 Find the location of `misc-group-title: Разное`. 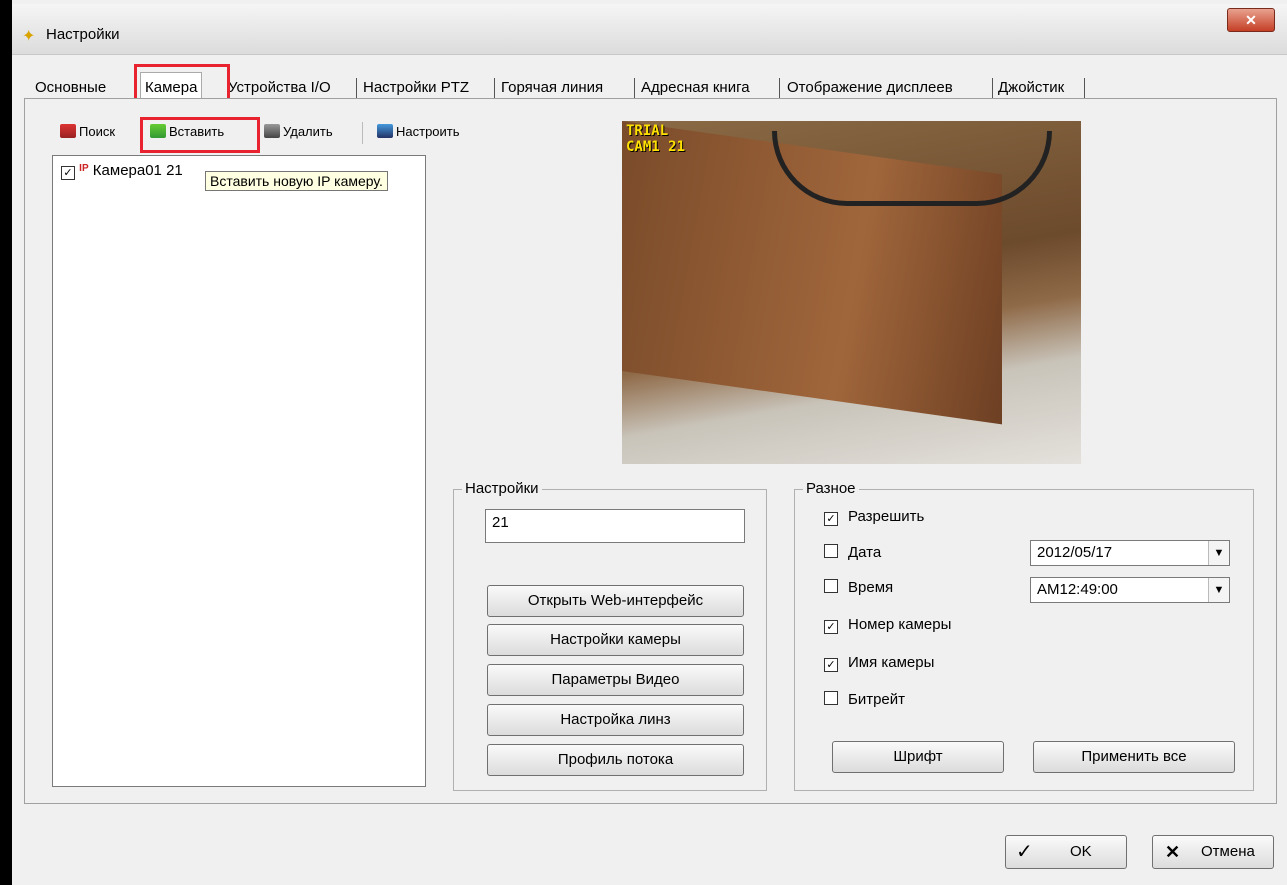

misc-group-title: Разное is located at coordinates (831, 488).